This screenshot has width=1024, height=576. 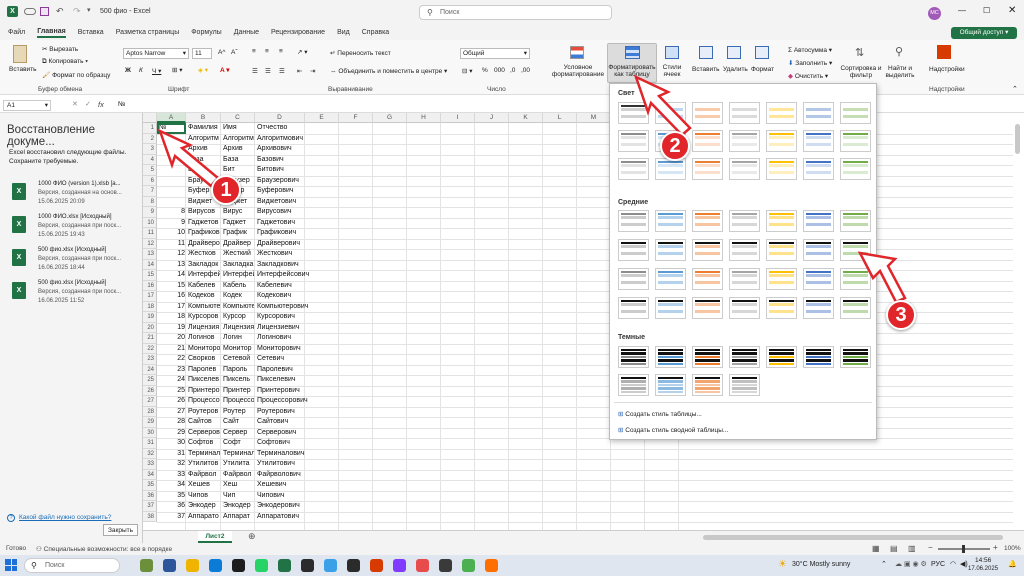 I want to click on cell: Аппарат, so click(x=238, y=517).